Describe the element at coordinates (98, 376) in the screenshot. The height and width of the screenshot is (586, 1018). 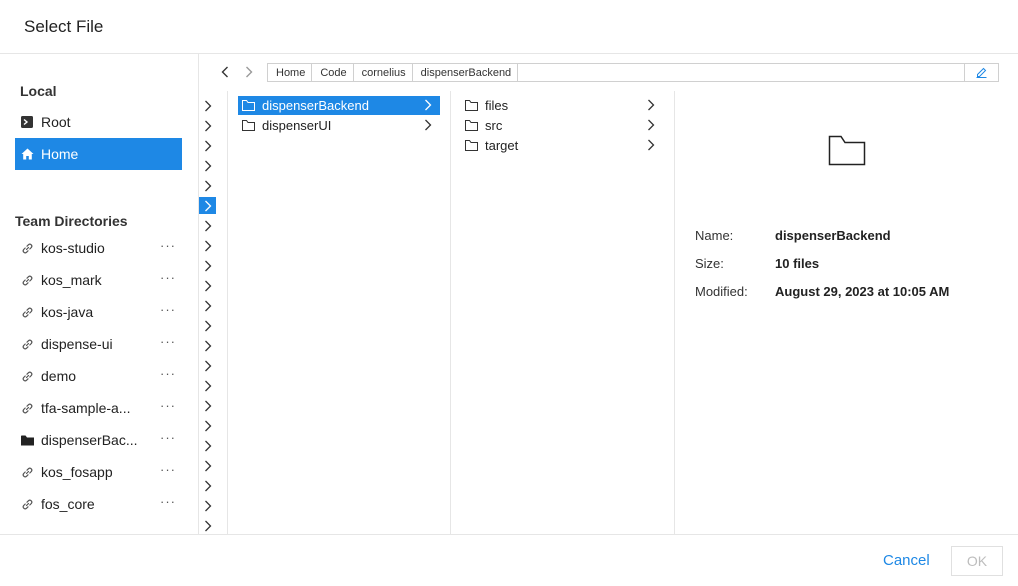
I see `sidebar-item-demo: demo ···` at that location.